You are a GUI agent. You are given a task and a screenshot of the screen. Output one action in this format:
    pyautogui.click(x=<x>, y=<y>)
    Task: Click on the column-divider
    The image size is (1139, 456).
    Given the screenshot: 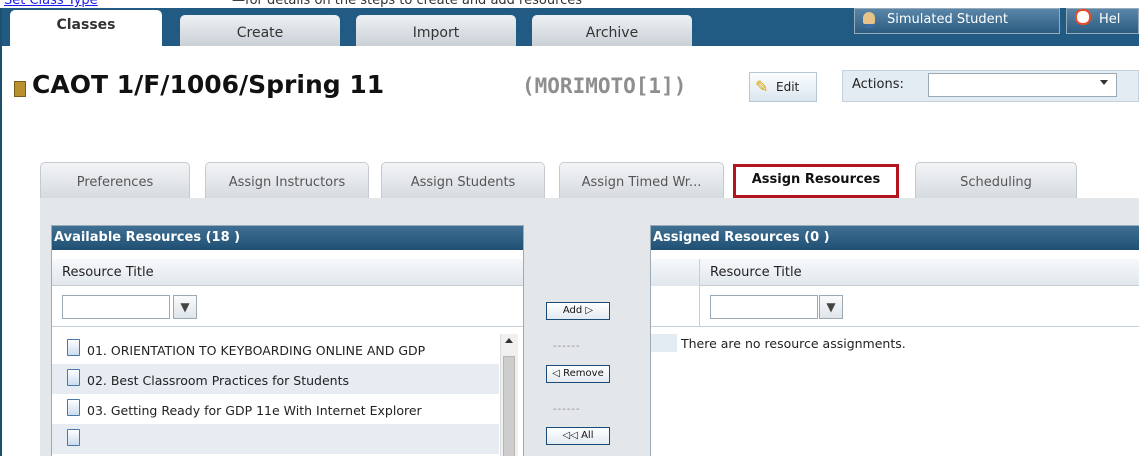 What is the action you would take?
    pyautogui.click(x=699, y=306)
    